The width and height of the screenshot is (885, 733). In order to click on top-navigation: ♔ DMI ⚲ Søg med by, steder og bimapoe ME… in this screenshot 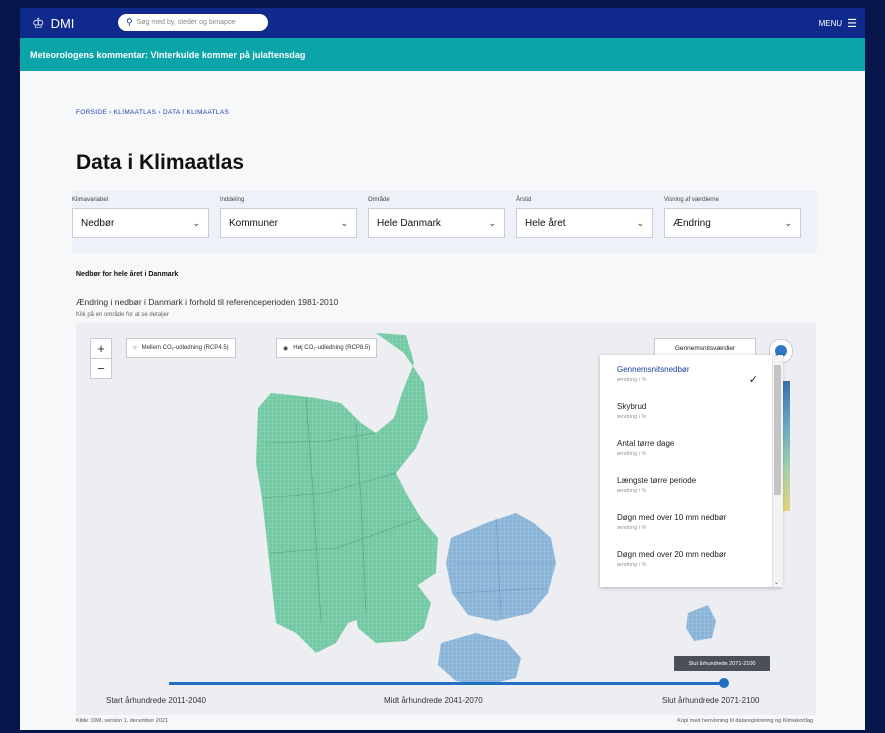, I will do `click(442, 23)`.